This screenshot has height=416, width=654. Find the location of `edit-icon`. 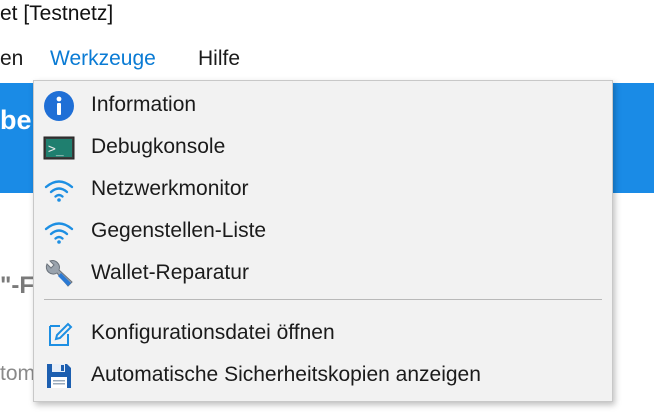

edit-icon is located at coordinates (59, 334).